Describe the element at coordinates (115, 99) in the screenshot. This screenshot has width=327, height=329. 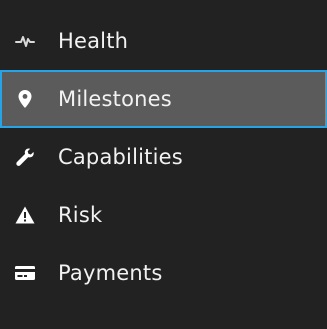
I see `menu-item-label: Milestones` at that location.